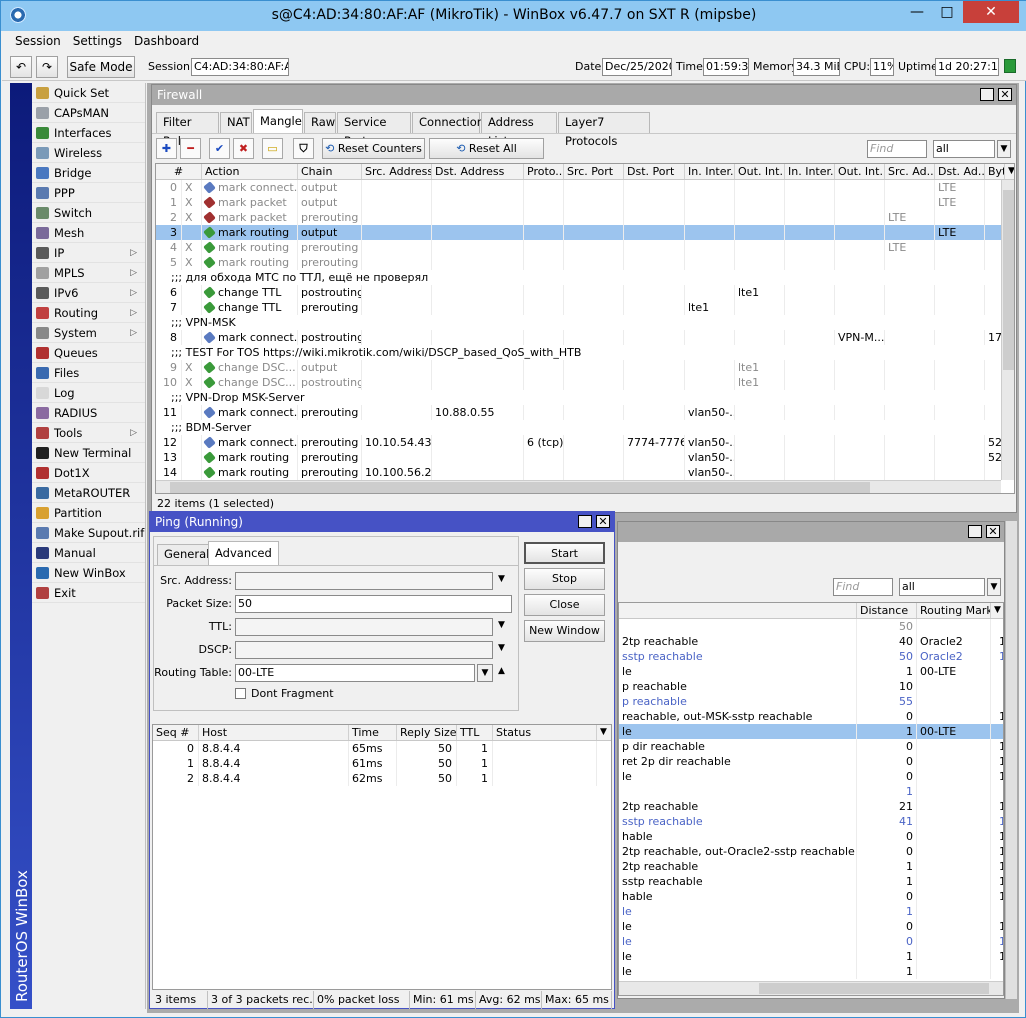 This screenshot has width=1026, height=1018. Describe the element at coordinates (578, 382) in the screenshot. I see `table-row: 10 Xchange DSC... postrouting lte1` at that location.